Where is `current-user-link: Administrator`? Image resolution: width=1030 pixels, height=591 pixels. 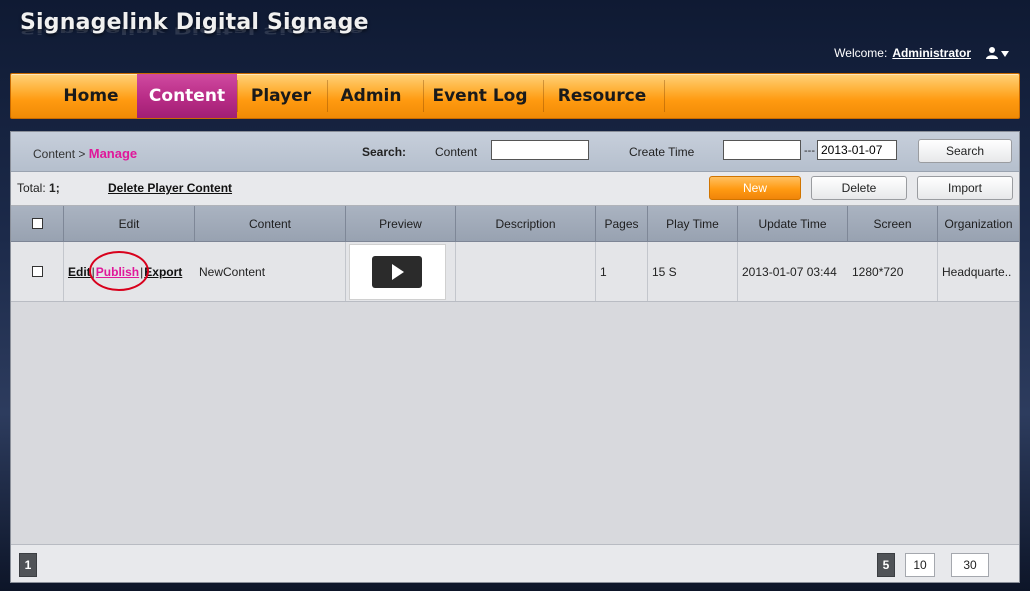
current-user-link: Administrator is located at coordinates (931, 53).